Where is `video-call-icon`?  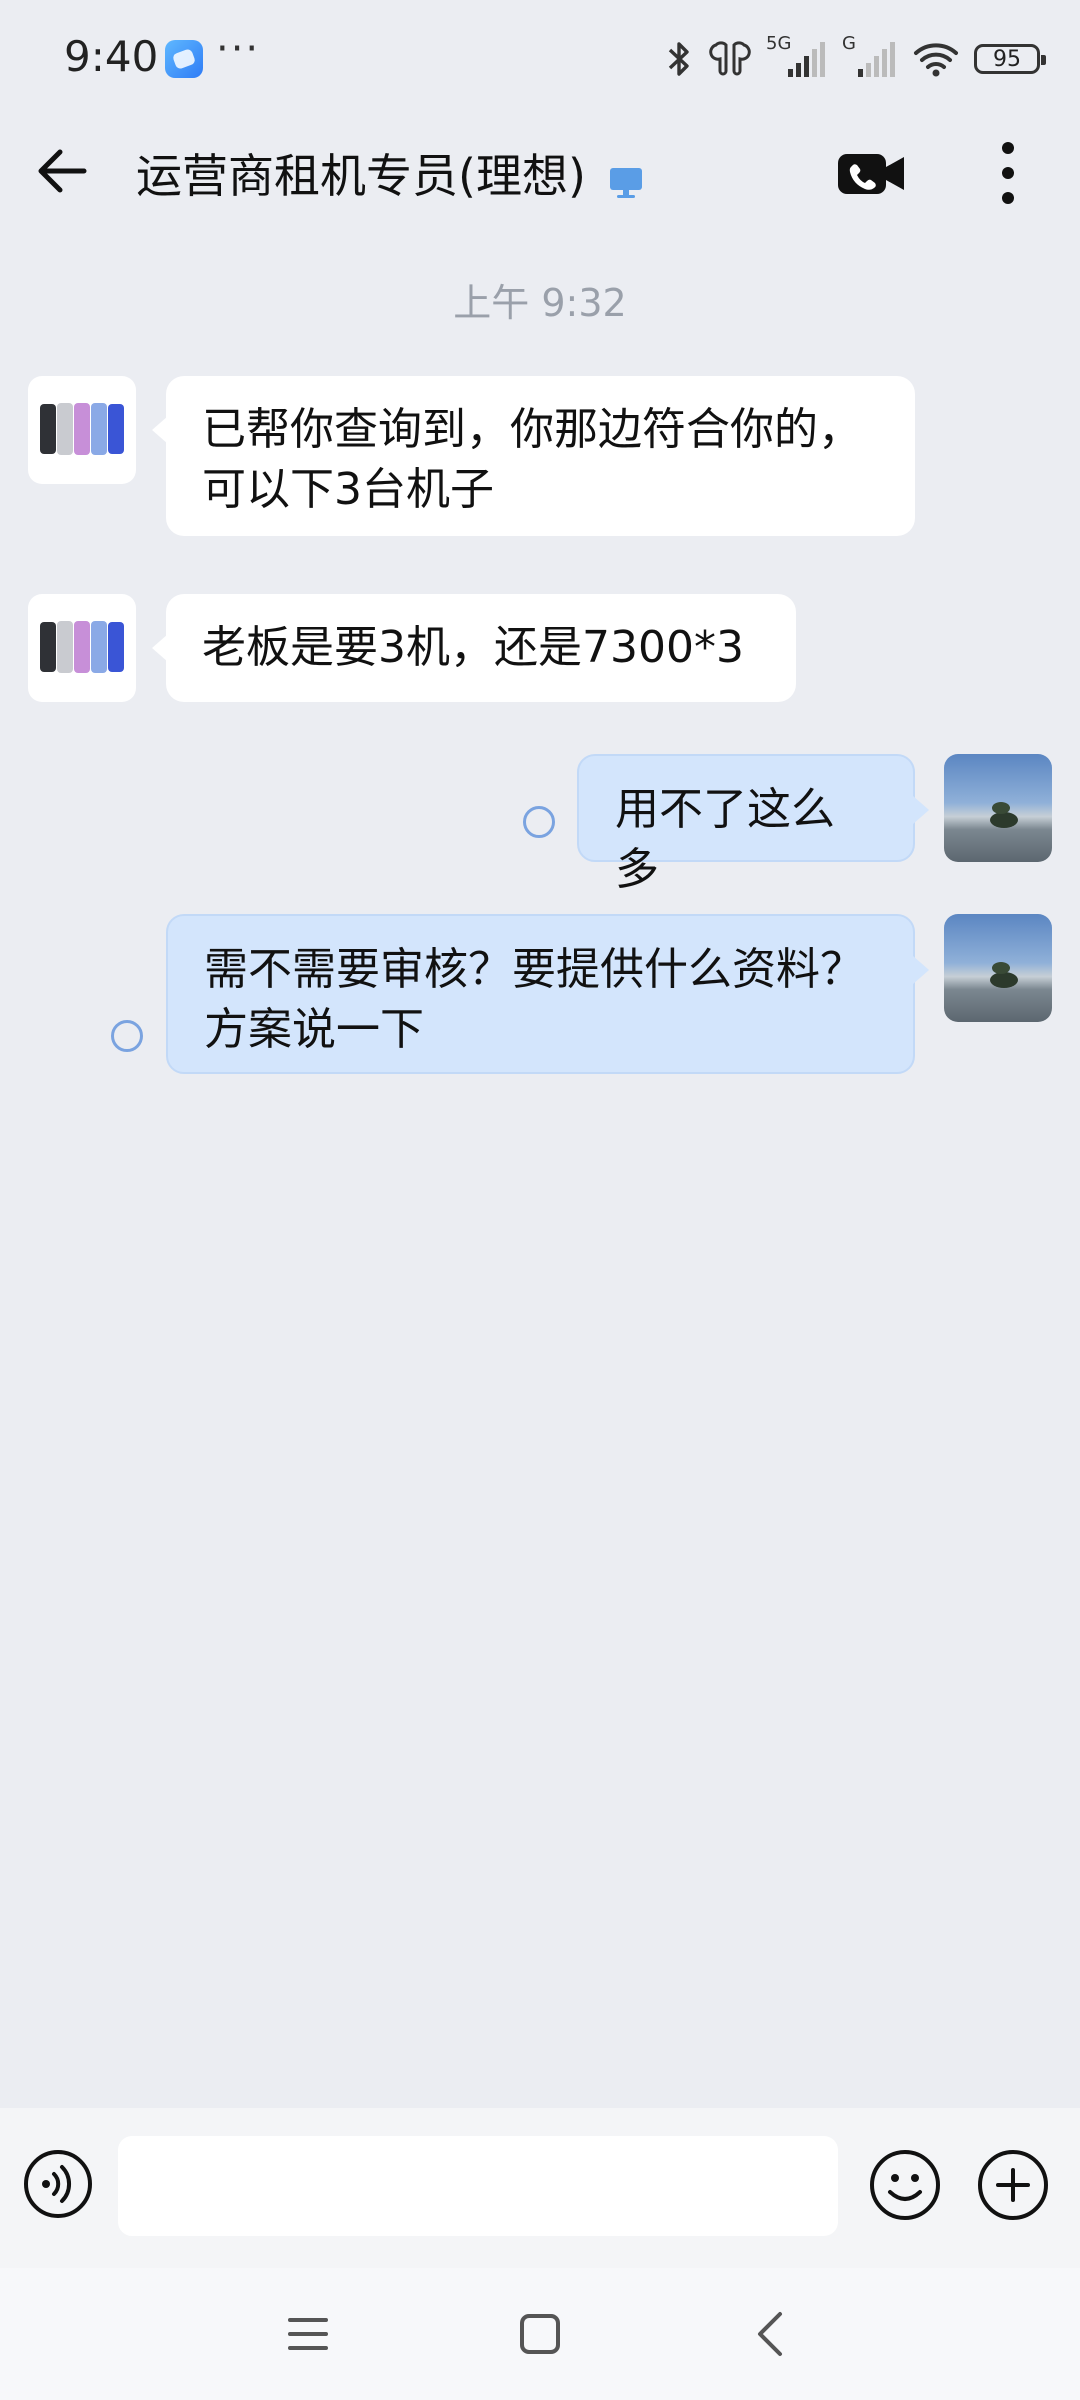
video-call-icon is located at coordinates (872, 173).